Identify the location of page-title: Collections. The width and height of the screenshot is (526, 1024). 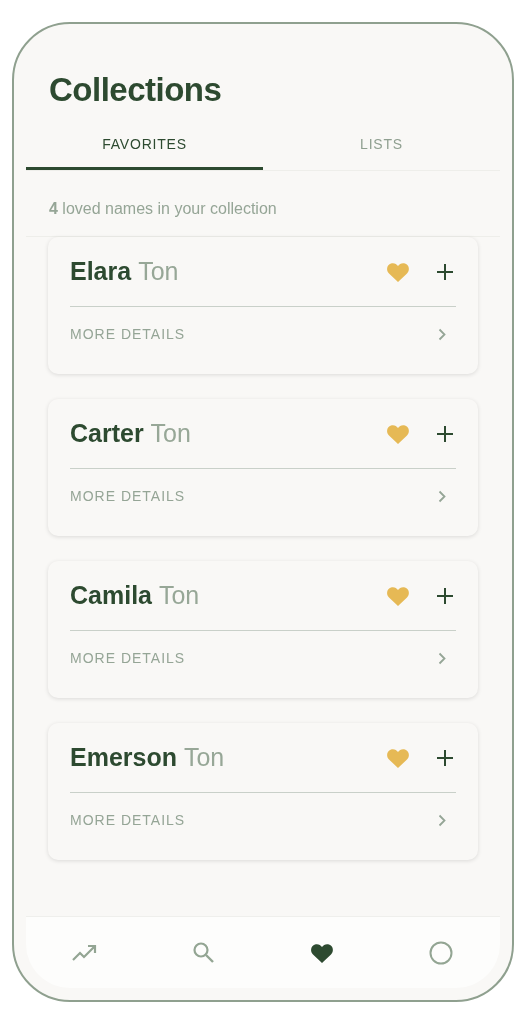
(135, 90).